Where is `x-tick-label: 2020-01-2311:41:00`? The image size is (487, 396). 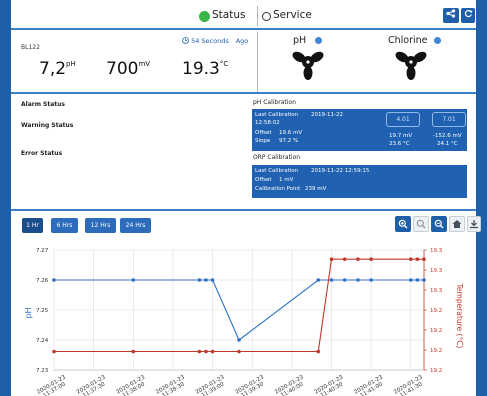
x-tick-label: 2020-01-2311:41:00 is located at coordinates (370, 385).